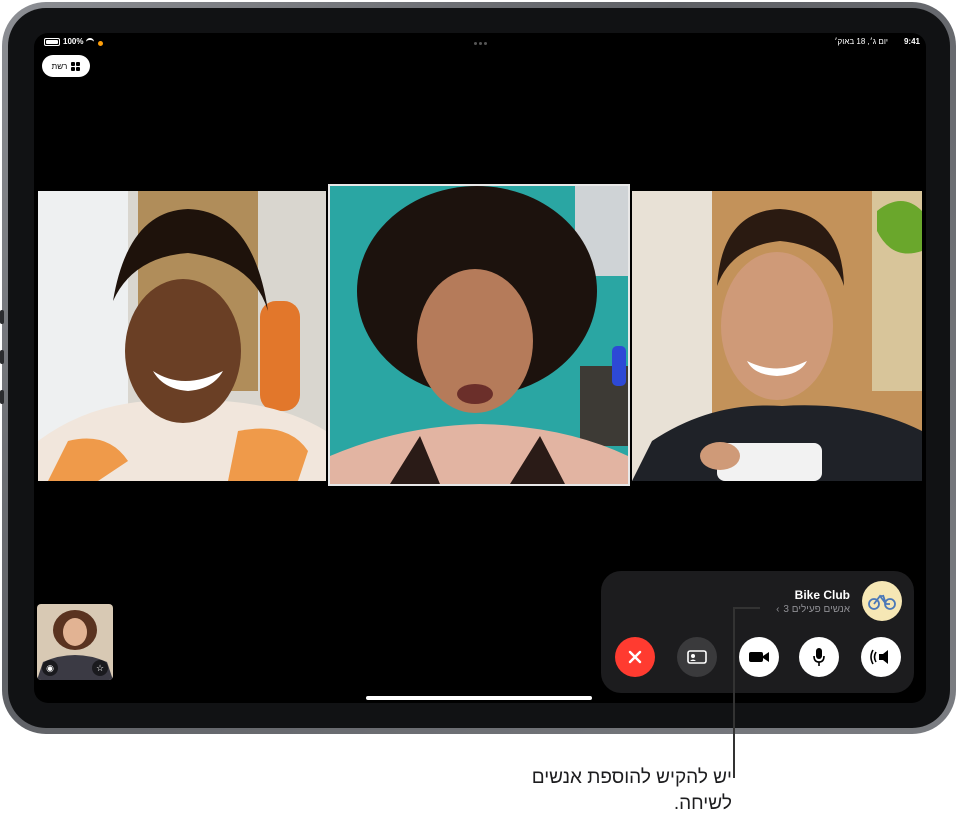  I want to click on share-screen-button, so click(697, 657).